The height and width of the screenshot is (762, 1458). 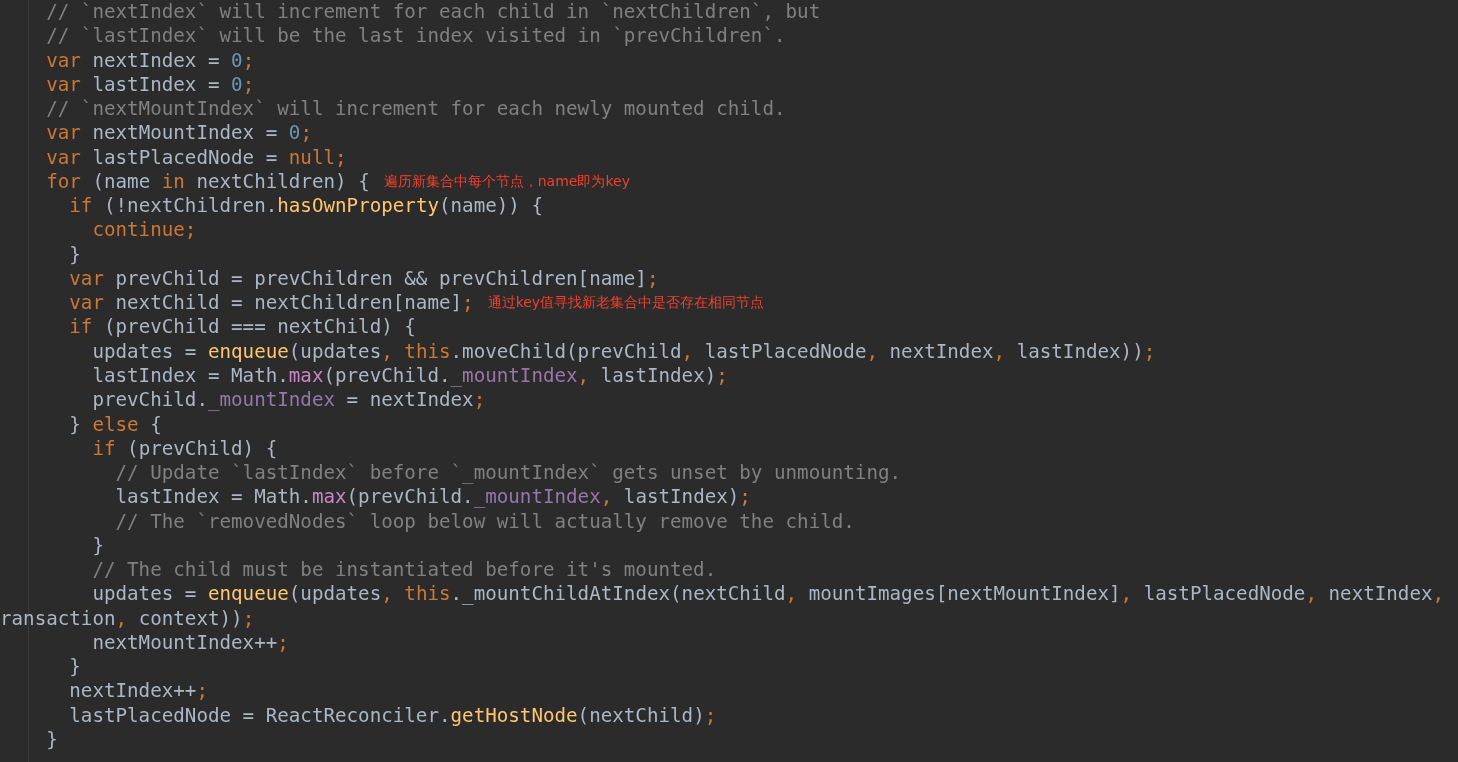 I want to click on annotation-note: 通过key值寻找新老集合中是否存在相同节点, so click(x=626, y=303).